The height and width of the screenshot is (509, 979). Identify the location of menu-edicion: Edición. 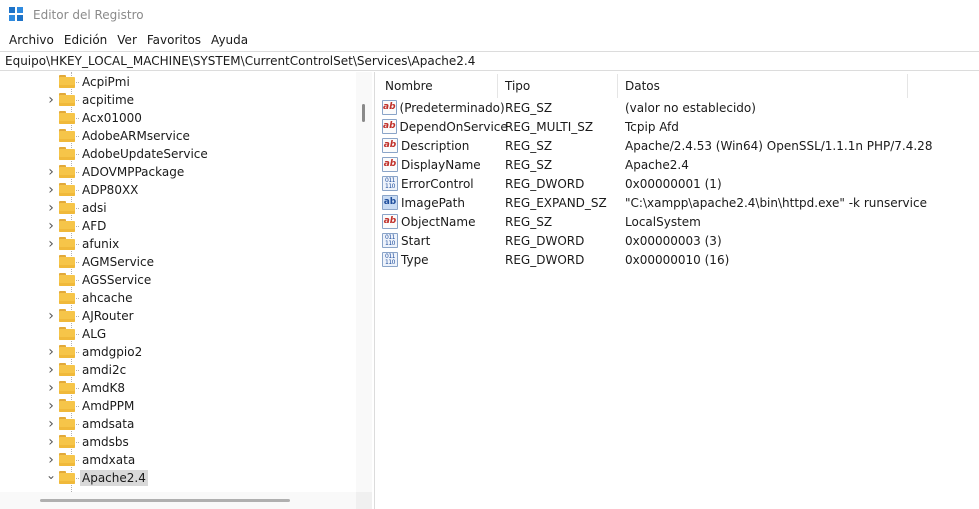
(85, 40).